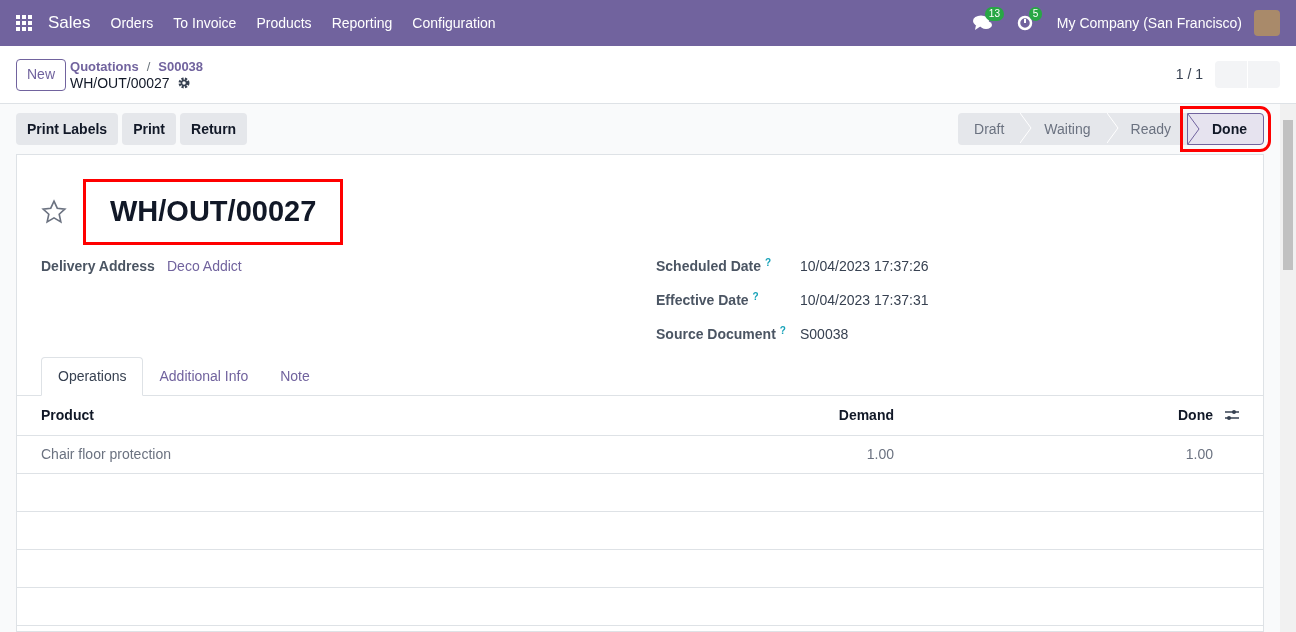  What do you see at coordinates (864, 300) in the screenshot?
I see `field-value: 10/04/2023 17:37:31` at bounding box center [864, 300].